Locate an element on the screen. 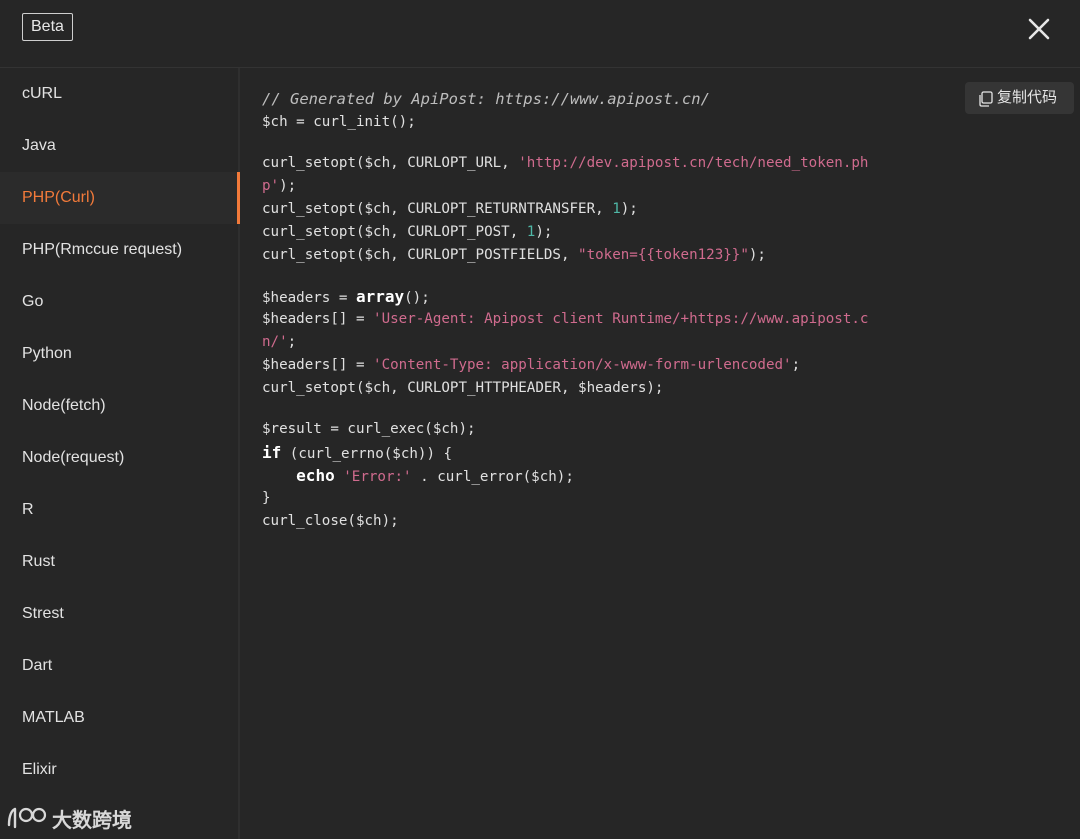  sidebar-item-node-fetch: Node(fetch) is located at coordinates (119, 406).